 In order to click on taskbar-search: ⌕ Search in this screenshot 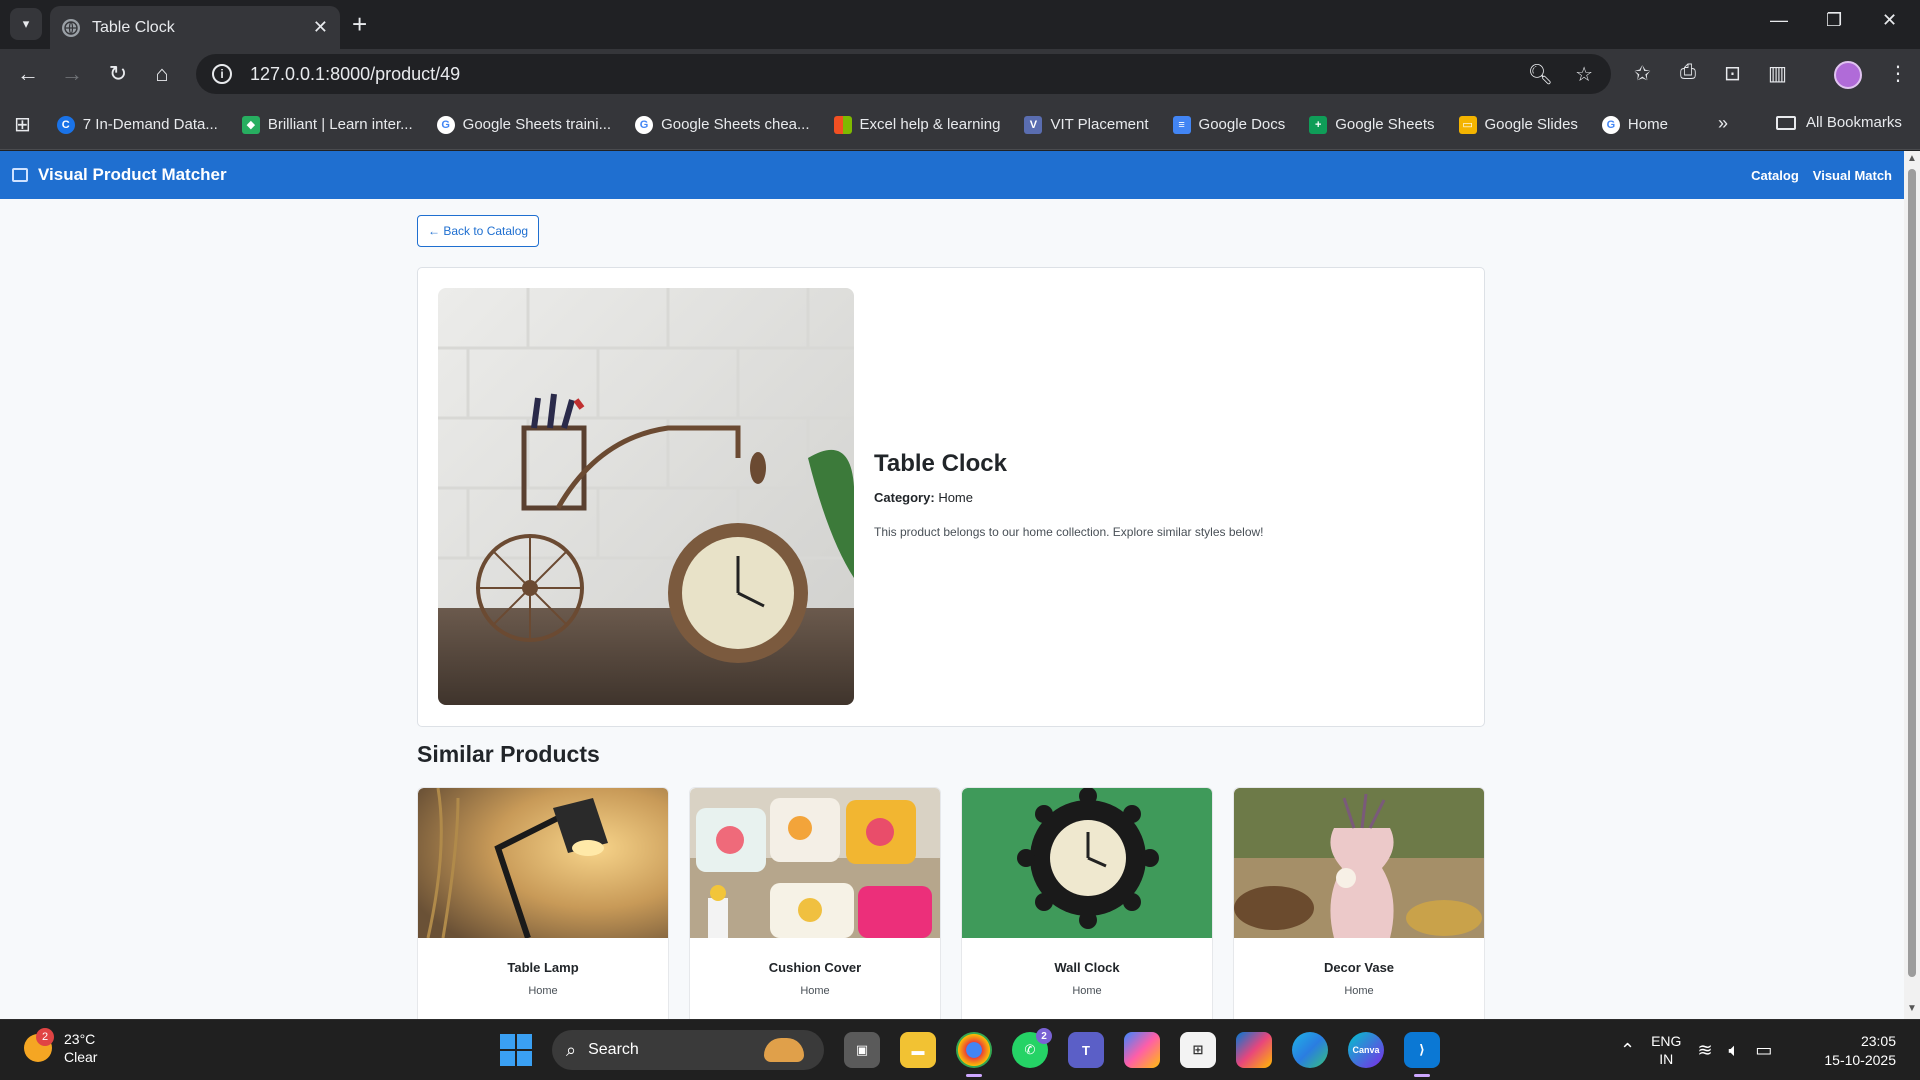, I will do `click(688, 1050)`.